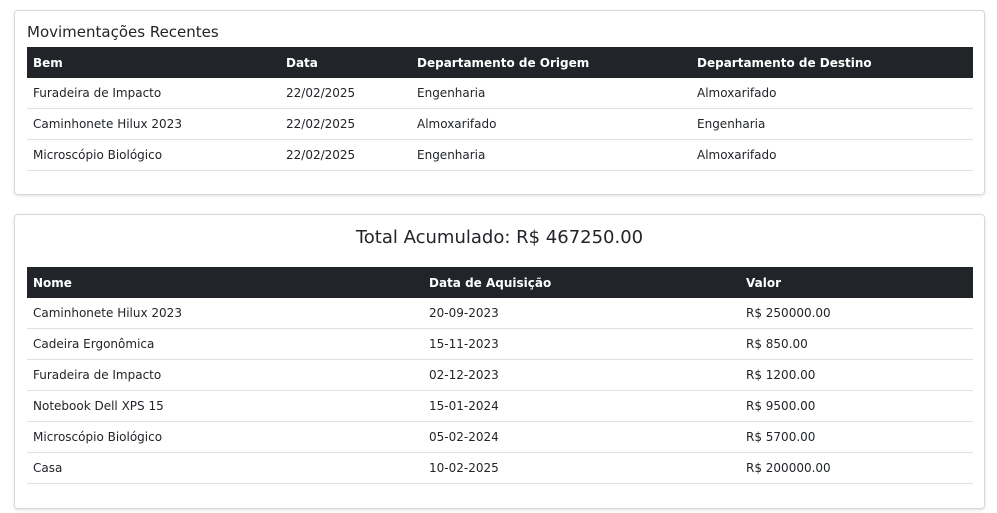 The height and width of the screenshot is (513, 997). Describe the element at coordinates (48, 62) in the screenshot. I see `column-header-bem: Bem` at that location.